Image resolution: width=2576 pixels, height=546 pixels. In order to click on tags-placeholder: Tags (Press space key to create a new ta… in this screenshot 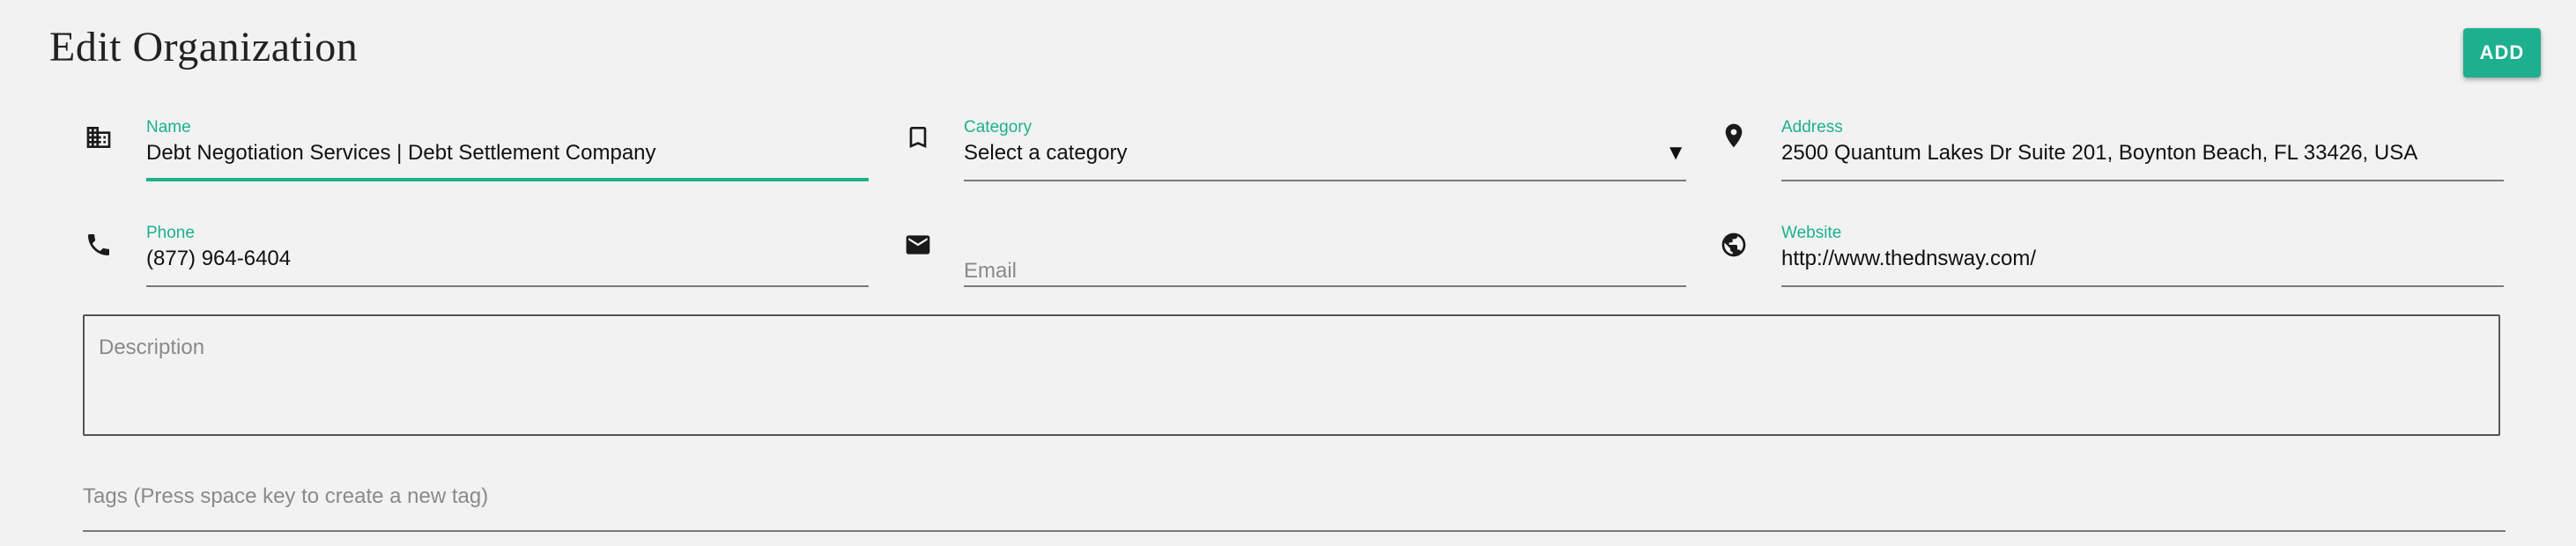, I will do `click(286, 496)`.